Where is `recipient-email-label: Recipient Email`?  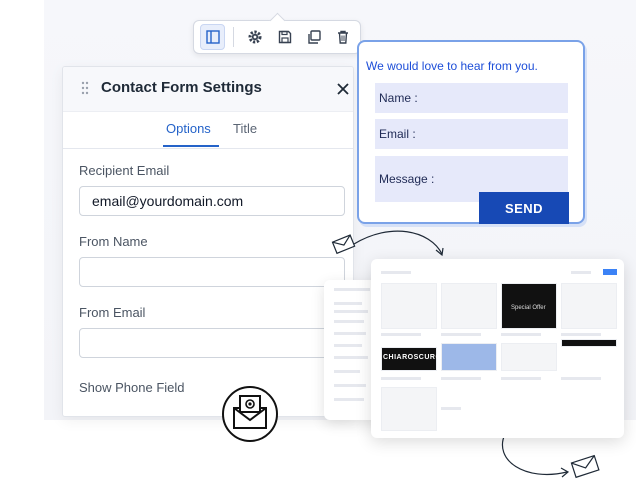 recipient-email-label: Recipient Email is located at coordinates (124, 170).